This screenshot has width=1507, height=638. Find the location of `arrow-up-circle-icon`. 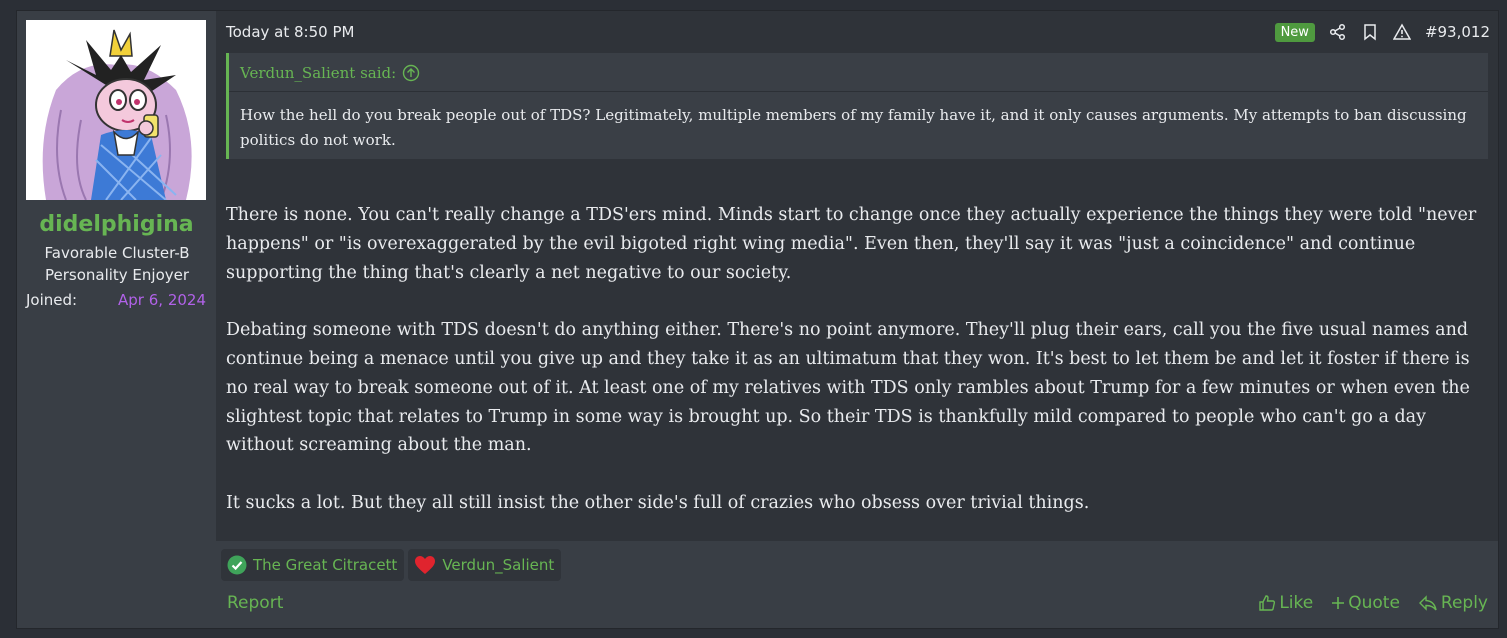

arrow-up-circle-icon is located at coordinates (411, 73).